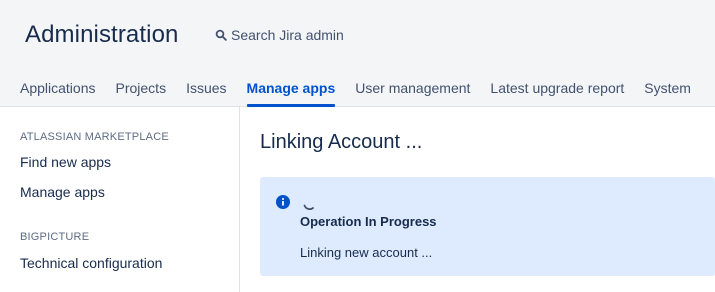 This screenshot has width=715, height=292. What do you see at coordinates (91, 263) in the screenshot?
I see `sidebar-item-technical-configuration: Technical configuration` at bounding box center [91, 263].